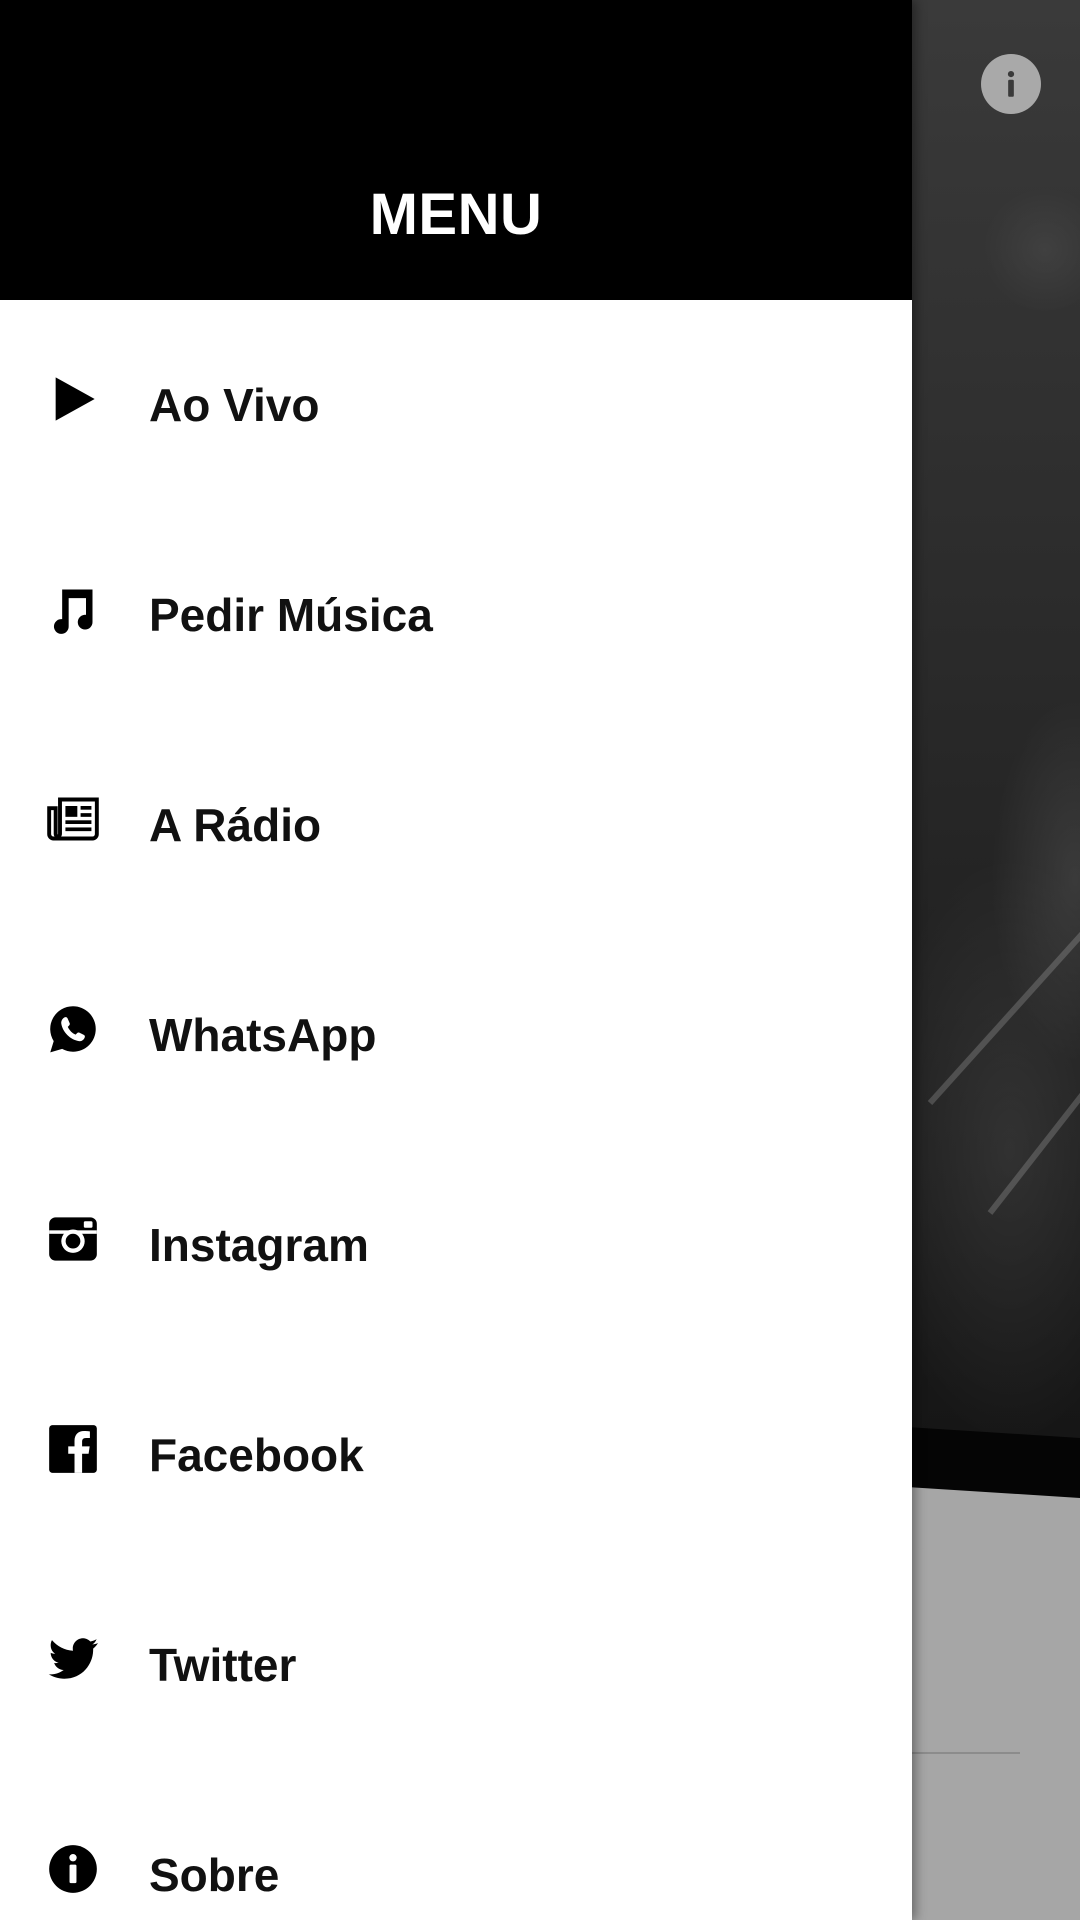 The image size is (1080, 1920). I want to click on whatsapp-icon, so click(73, 1029).